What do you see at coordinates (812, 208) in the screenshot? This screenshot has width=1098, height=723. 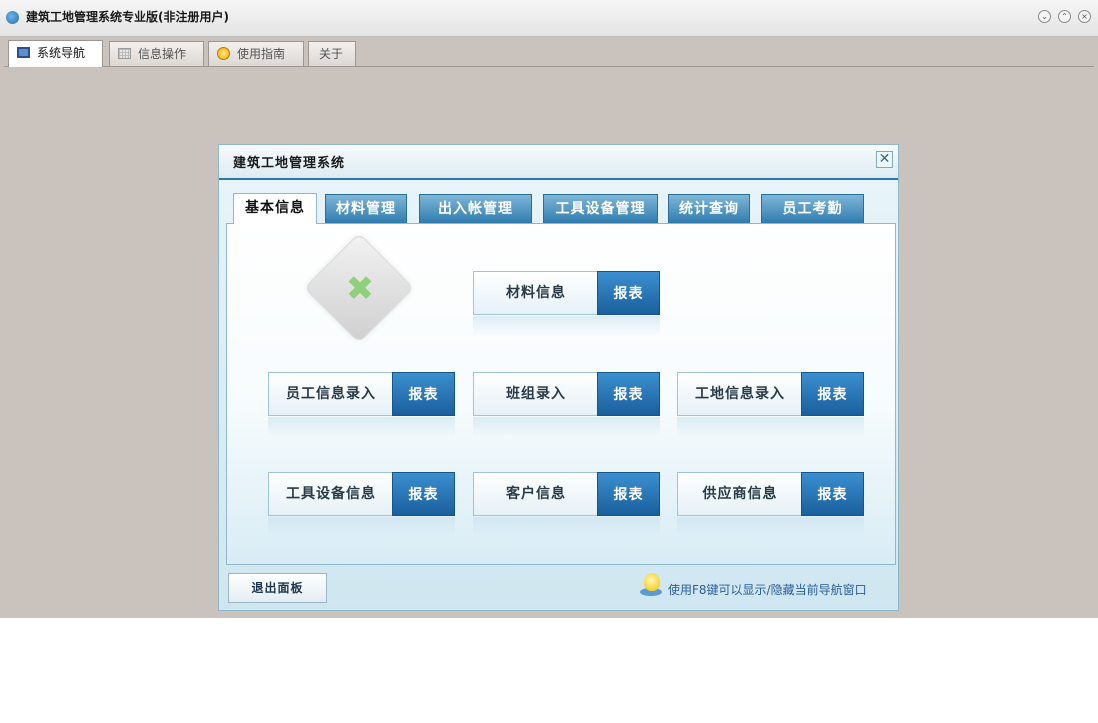 I see `tab-attendance: 员工考勤` at bounding box center [812, 208].